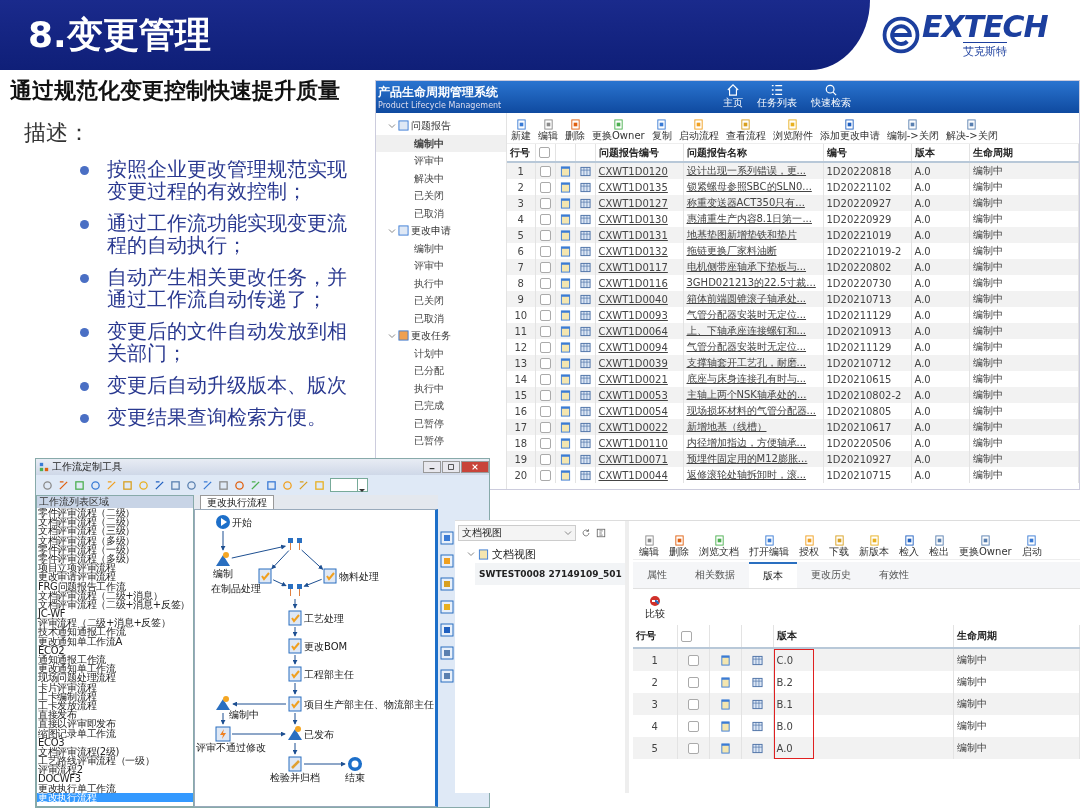  I want to click on toolbar-button: 新版本, so click(874, 546).